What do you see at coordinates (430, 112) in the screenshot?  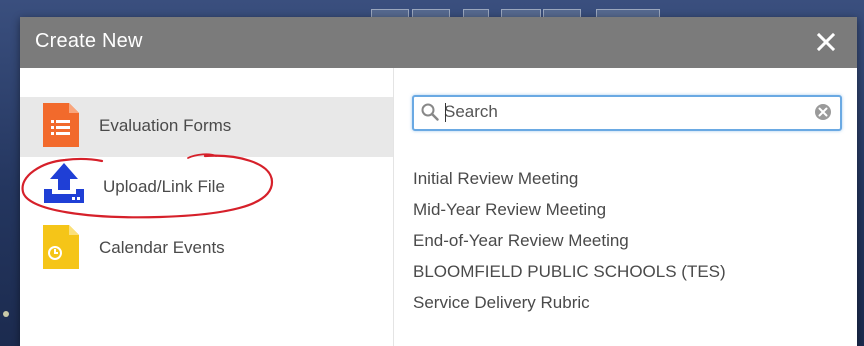 I see `search-icon` at bounding box center [430, 112].